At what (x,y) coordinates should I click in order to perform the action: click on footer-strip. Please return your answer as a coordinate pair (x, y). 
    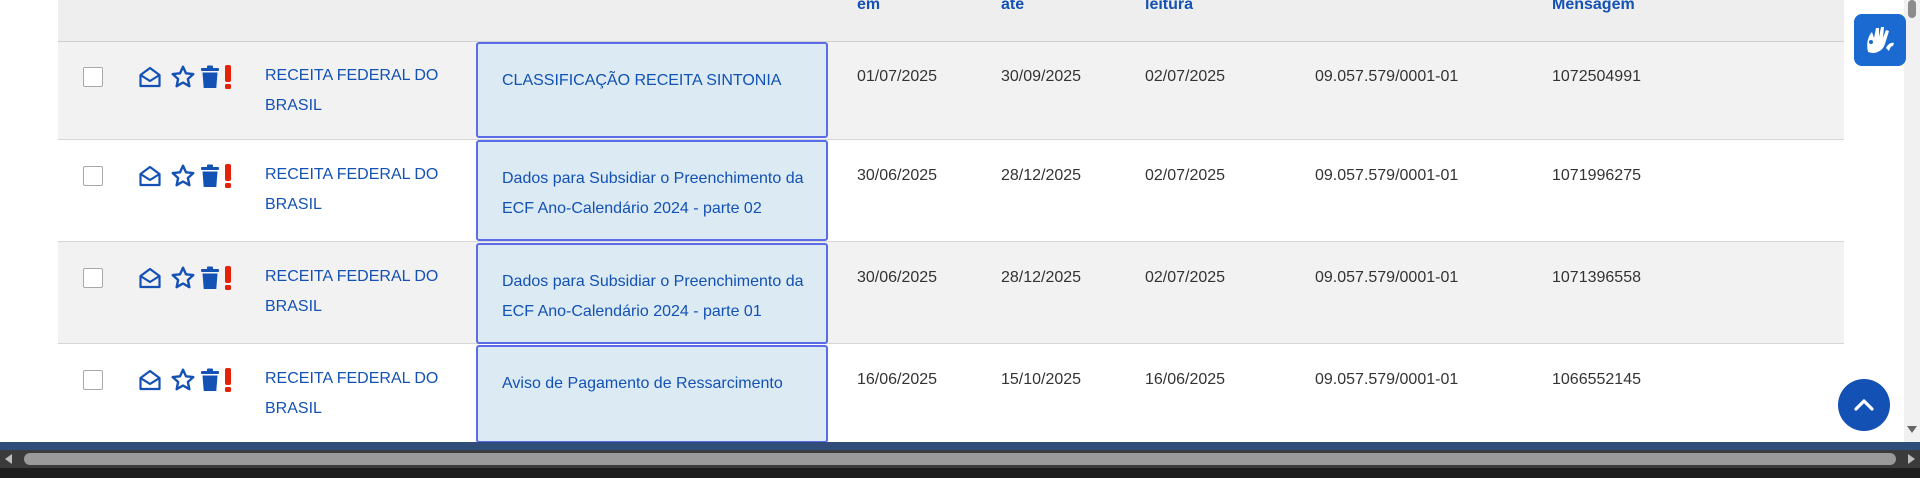
    Looking at the image, I should click on (960, 446).